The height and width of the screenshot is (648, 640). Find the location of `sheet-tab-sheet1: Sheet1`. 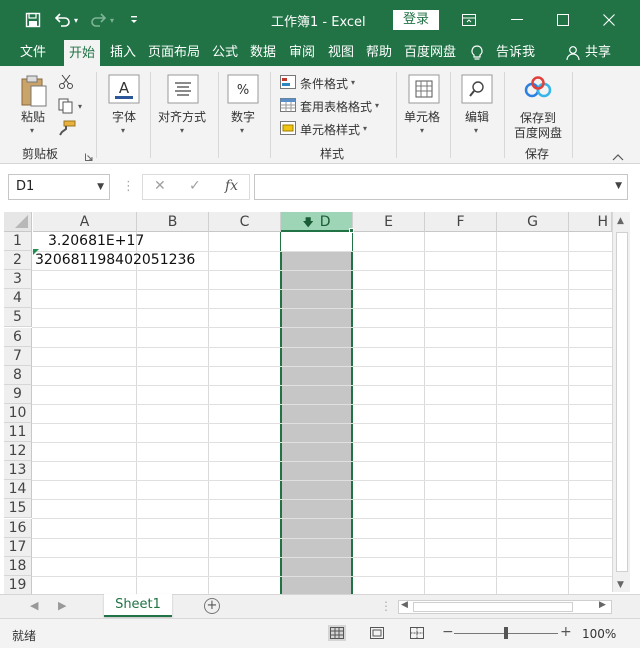

sheet-tab-sheet1: Sheet1 is located at coordinates (138, 605).